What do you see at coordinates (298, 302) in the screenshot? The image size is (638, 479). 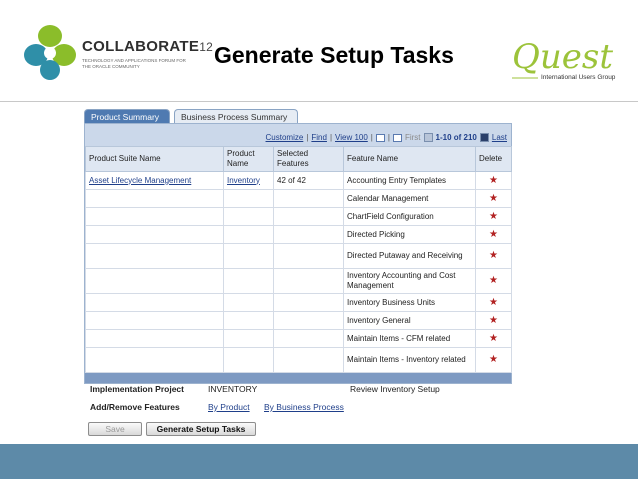 I see `table-row: Inventory Business Units ★` at bounding box center [298, 302].